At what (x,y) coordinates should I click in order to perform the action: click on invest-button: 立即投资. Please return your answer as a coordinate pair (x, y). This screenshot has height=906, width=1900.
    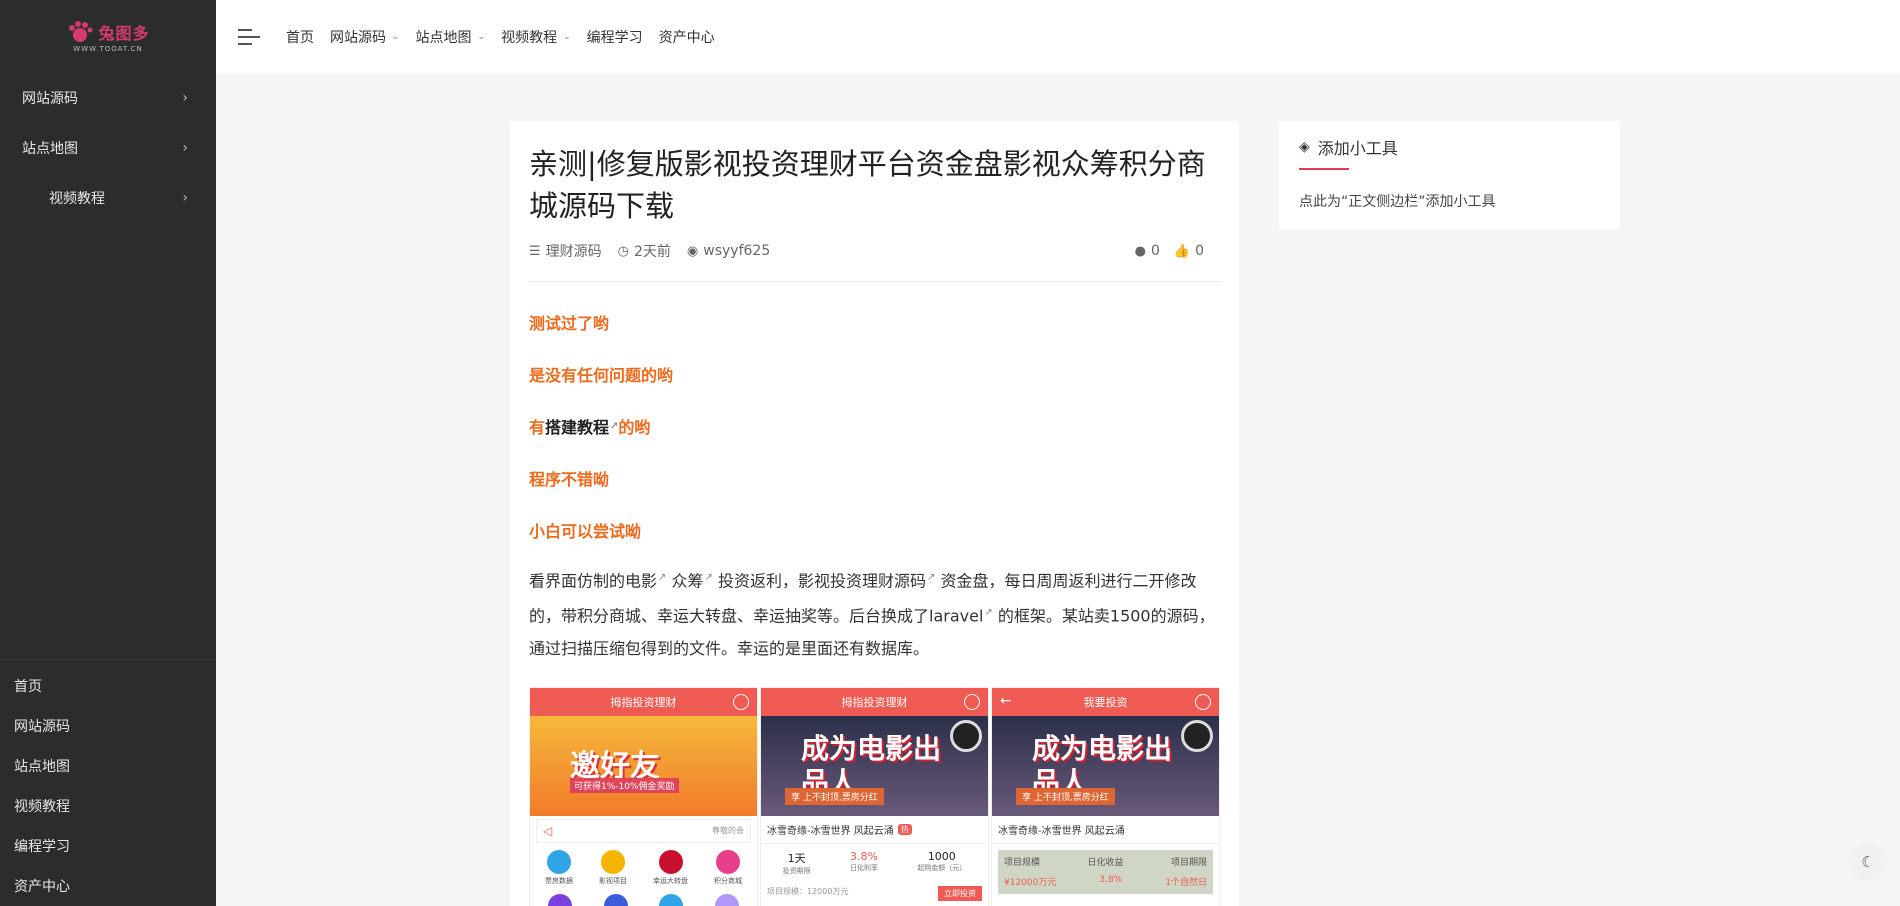
    Looking at the image, I should click on (960, 893).